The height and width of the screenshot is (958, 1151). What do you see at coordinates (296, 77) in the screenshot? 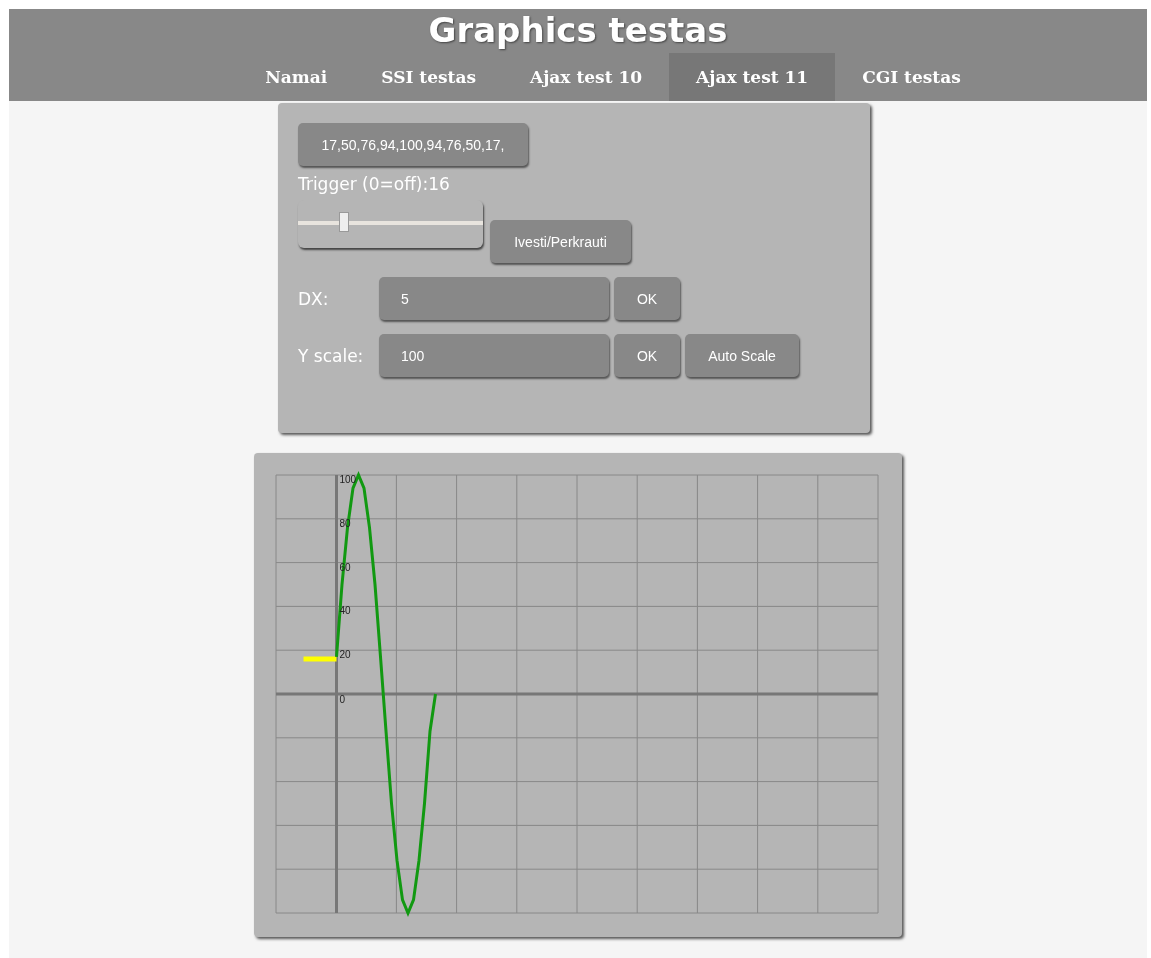
I see `nav-tab: Namai` at bounding box center [296, 77].